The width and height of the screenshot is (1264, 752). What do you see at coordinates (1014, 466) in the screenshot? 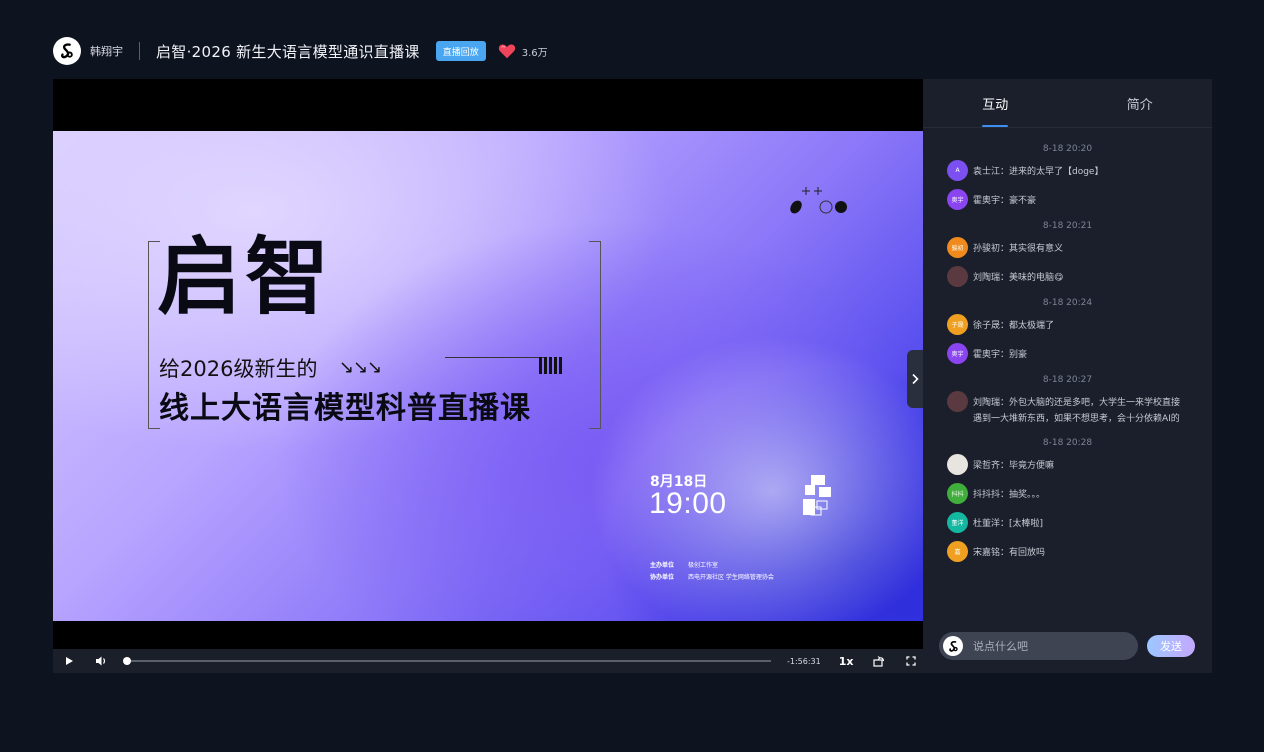
I see `chat-message-text: 梁哲齐：毕竟方便嘛` at bounding box center [1014, 466].